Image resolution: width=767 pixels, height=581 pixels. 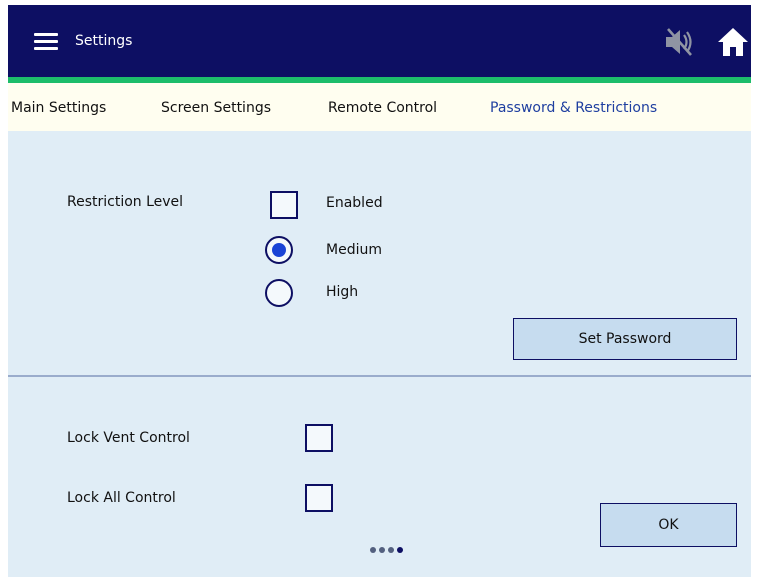 I want to click on medium-radio, so click(x=279, y=250).